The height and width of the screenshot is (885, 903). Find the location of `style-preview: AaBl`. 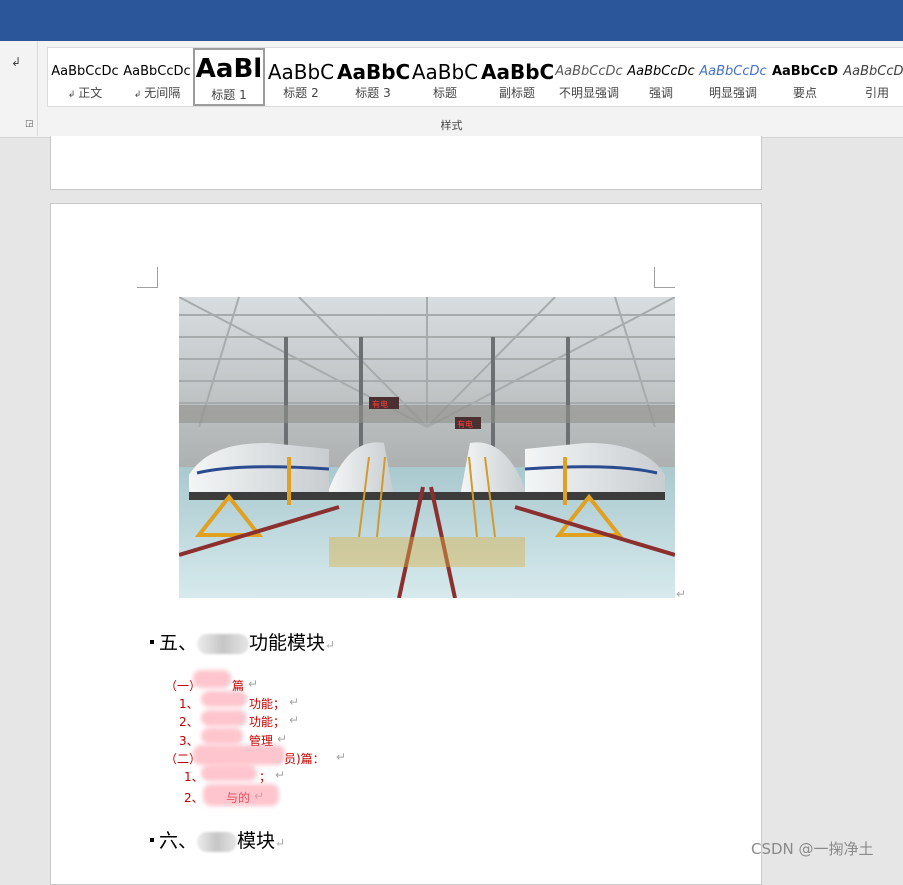

style-preview: AaBl is located at coordinates (229, 69).